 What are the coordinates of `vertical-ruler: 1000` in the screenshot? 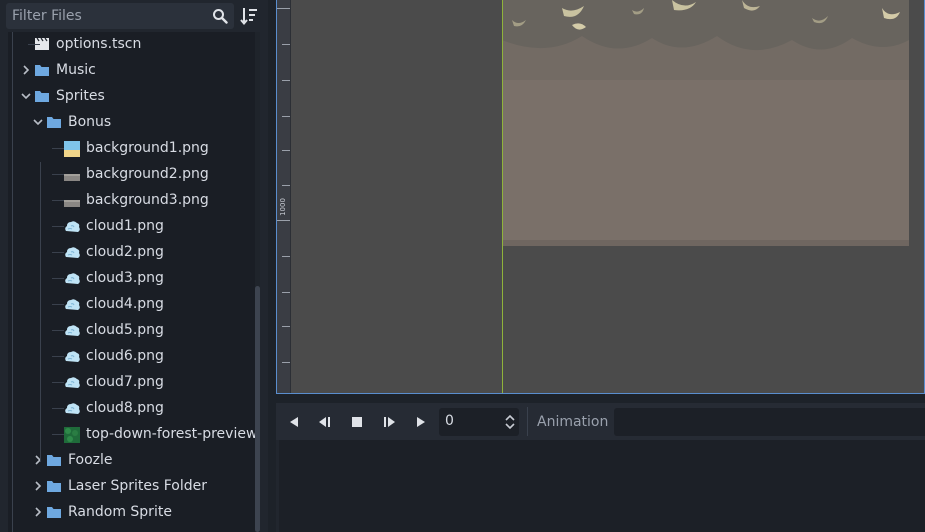 It's located at (284, 196).